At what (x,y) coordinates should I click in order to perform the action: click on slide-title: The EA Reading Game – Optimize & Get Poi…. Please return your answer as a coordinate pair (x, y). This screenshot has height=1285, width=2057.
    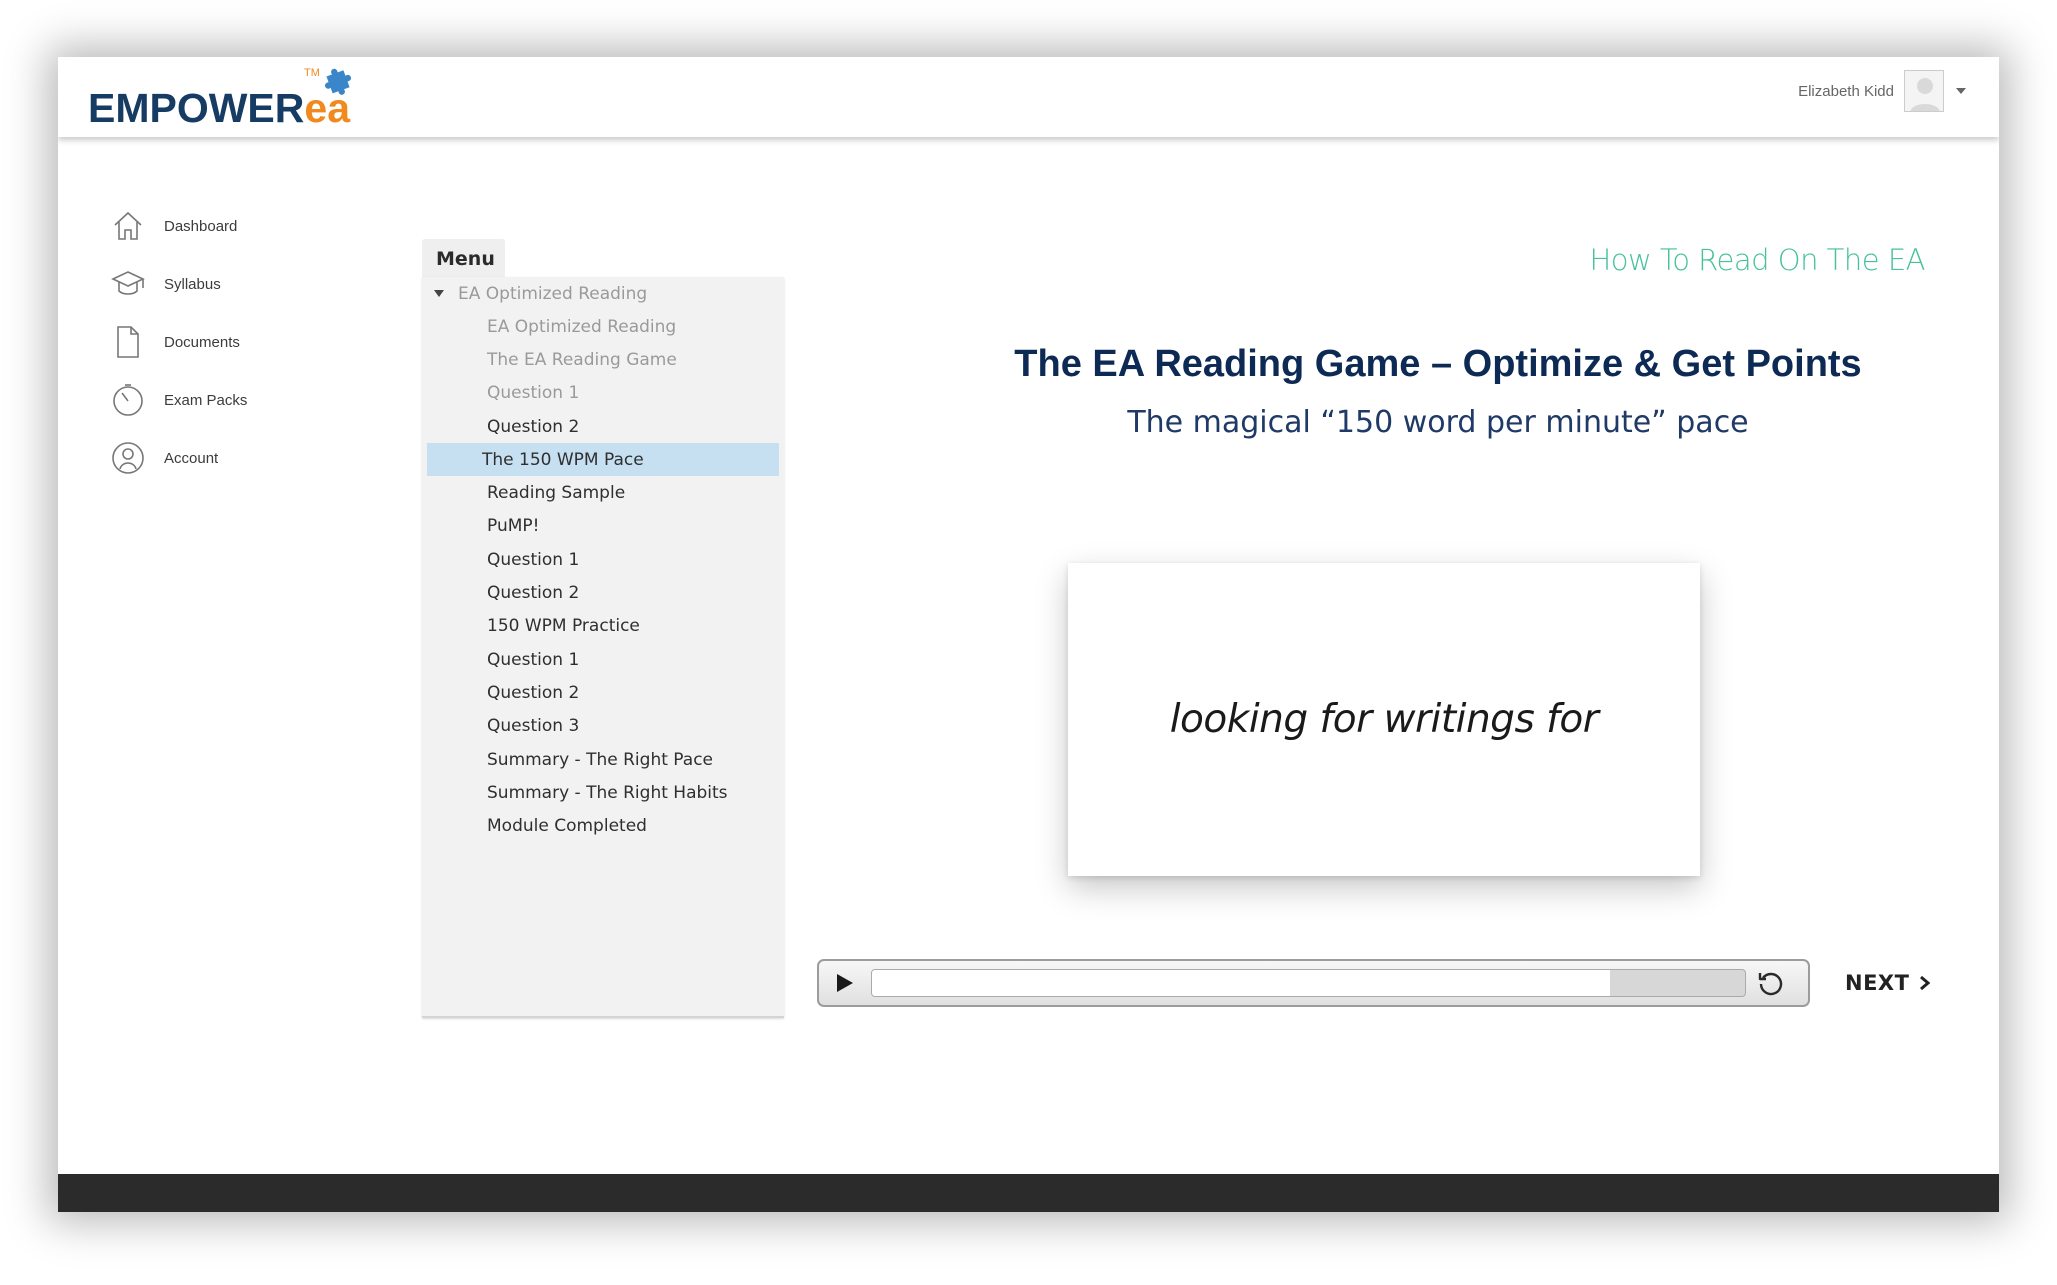
    Looking at the image, I should click on (1438, 364).